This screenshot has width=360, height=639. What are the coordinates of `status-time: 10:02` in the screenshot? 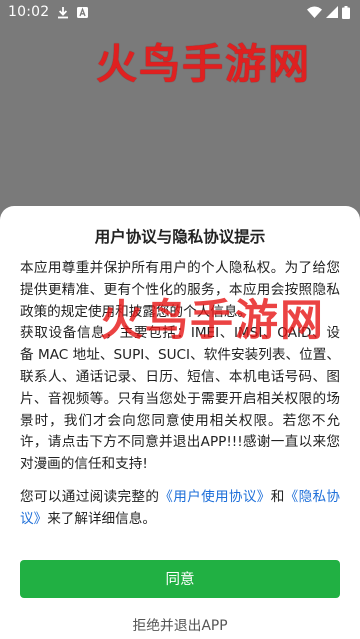 It's located at (29, 12).